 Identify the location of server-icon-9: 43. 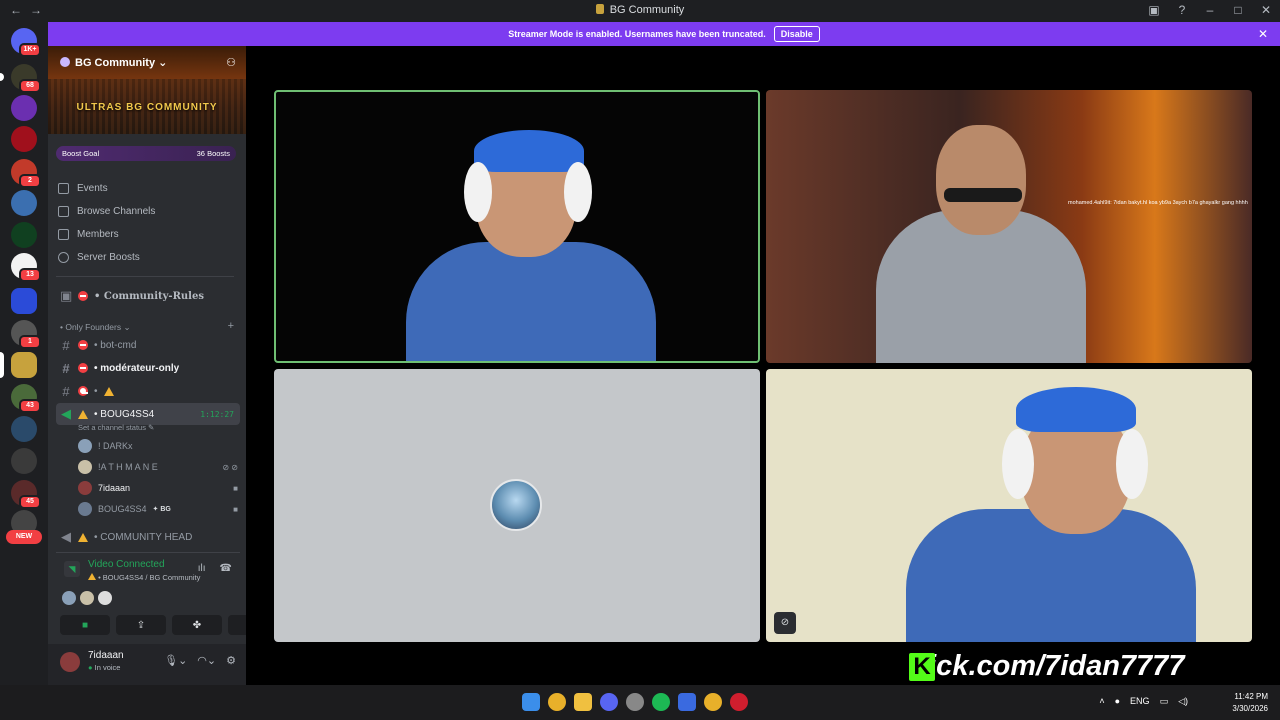
(26, 398).